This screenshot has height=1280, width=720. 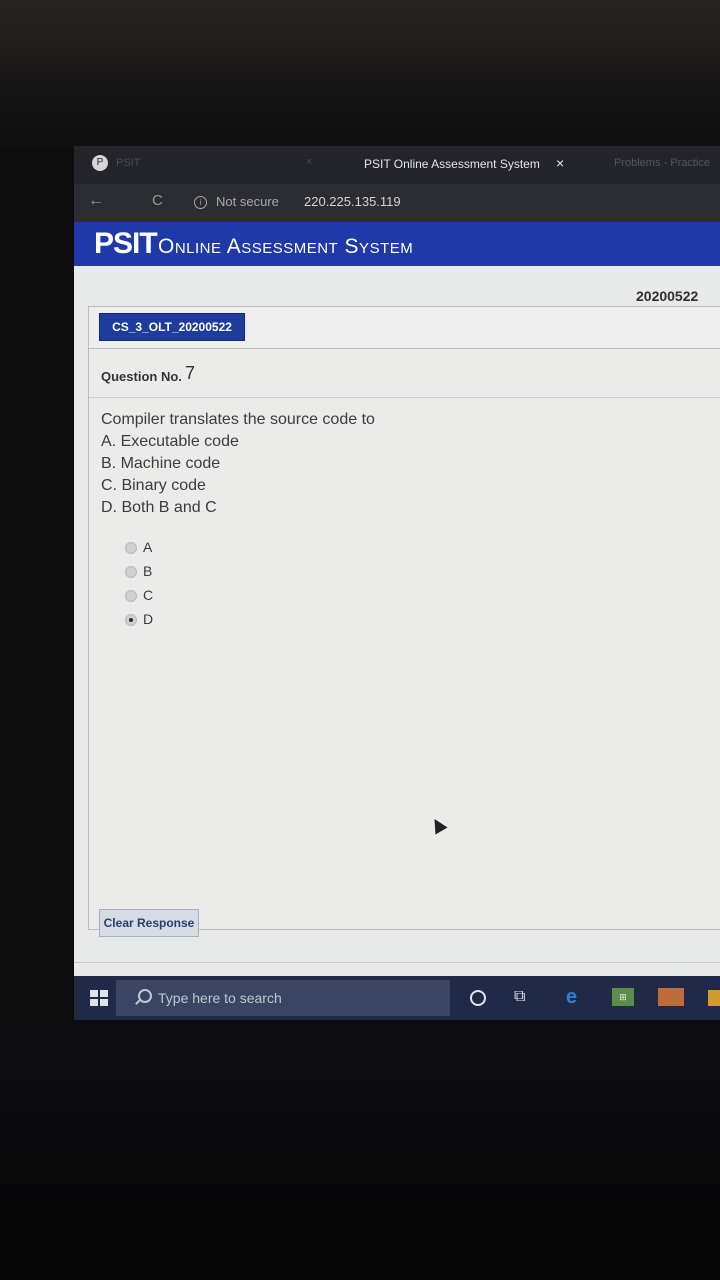 What do you see at coordinates (100, 163) in the screenshot?
I see `site-favicon-icon: P` at bounding box center [100, 163].